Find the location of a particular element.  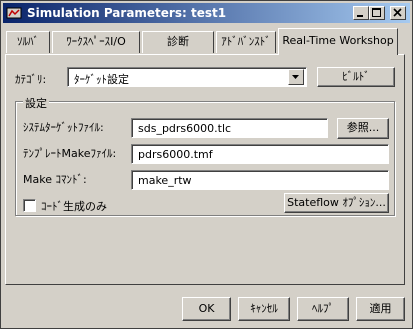

make-command-value: make_rtw is located at coordinates (165, 180).